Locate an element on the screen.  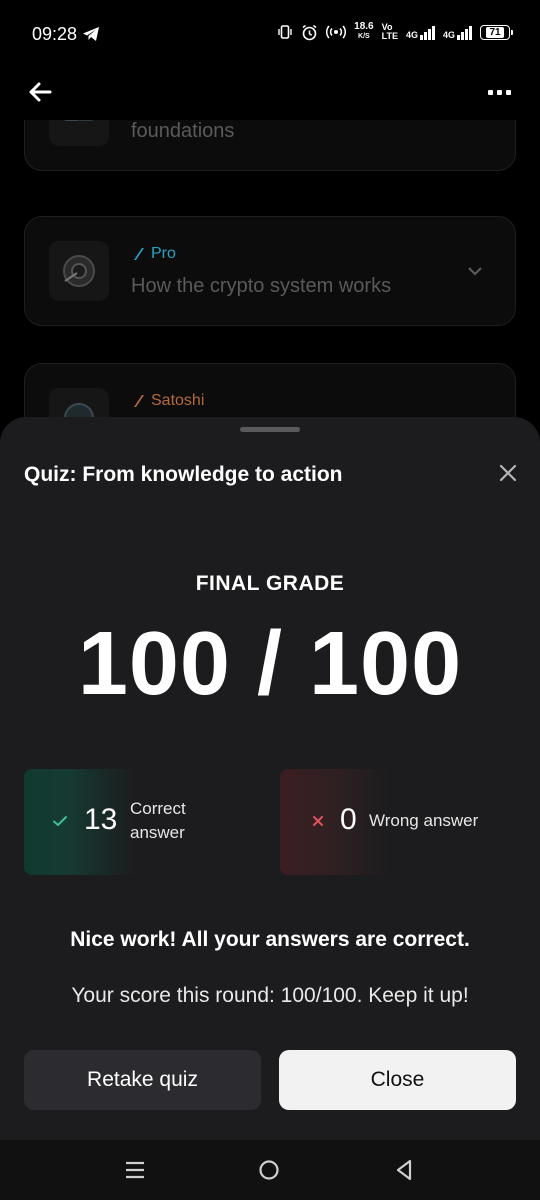
check-icon is located at coordinates (60, 821).